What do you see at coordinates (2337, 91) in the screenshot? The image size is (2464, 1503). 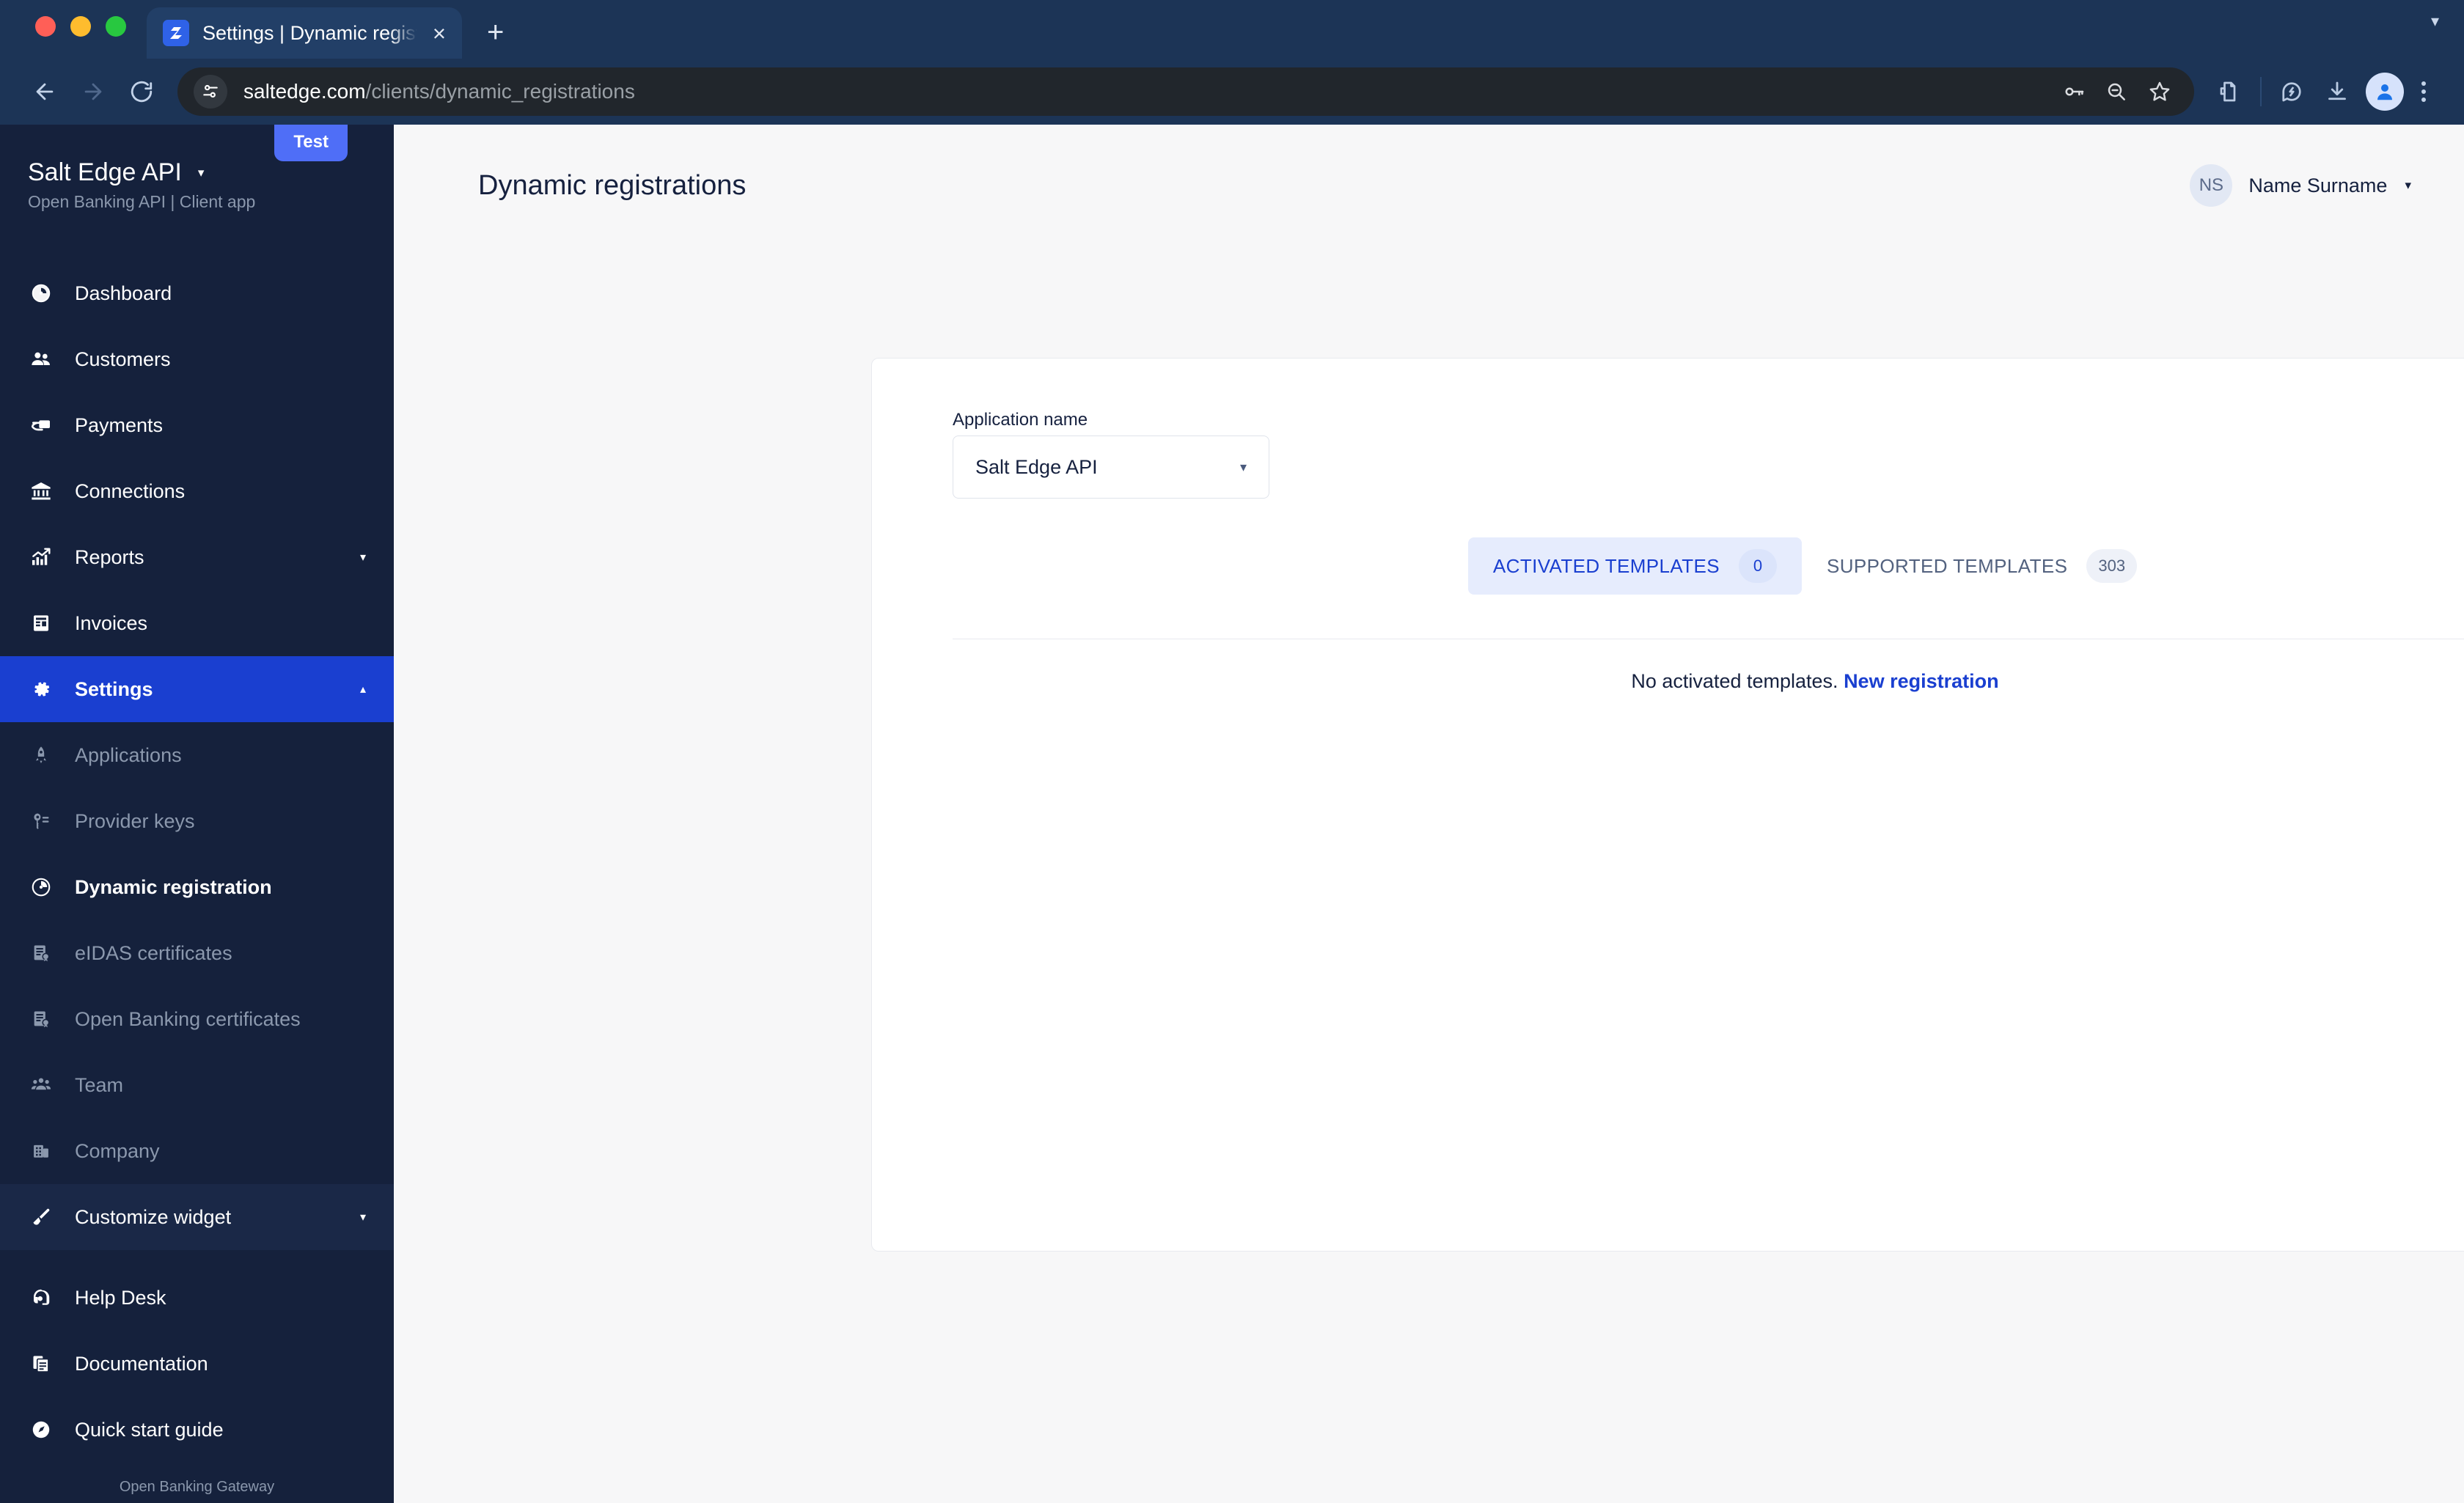 I see `downloads-icon` at bounding box center [2337, 91].